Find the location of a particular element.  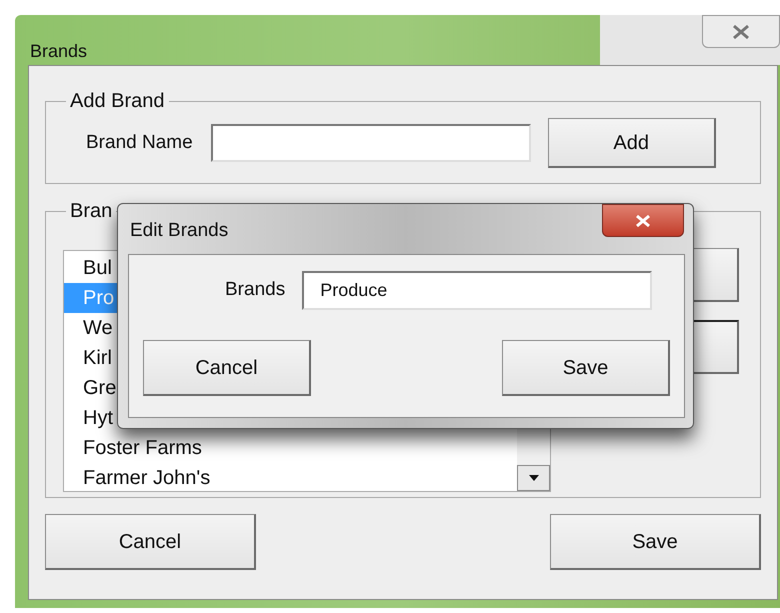

down-arrow-icon is located at coordinates (533, 478).